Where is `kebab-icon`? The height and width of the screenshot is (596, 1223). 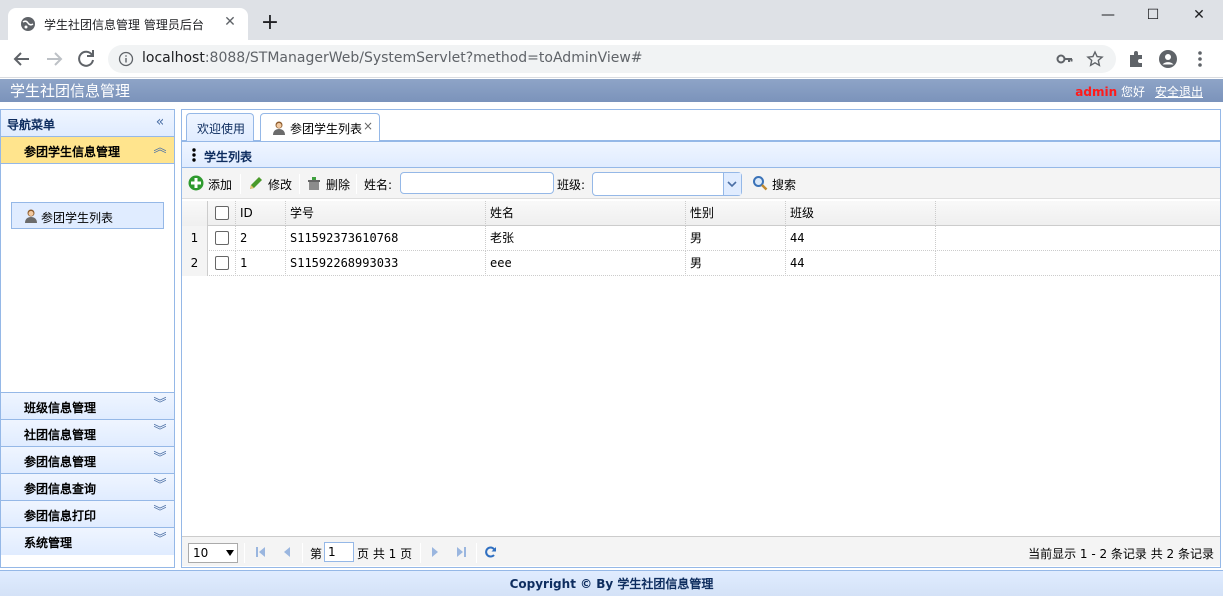
kebab-icon is located at coordinates (1200, 59).